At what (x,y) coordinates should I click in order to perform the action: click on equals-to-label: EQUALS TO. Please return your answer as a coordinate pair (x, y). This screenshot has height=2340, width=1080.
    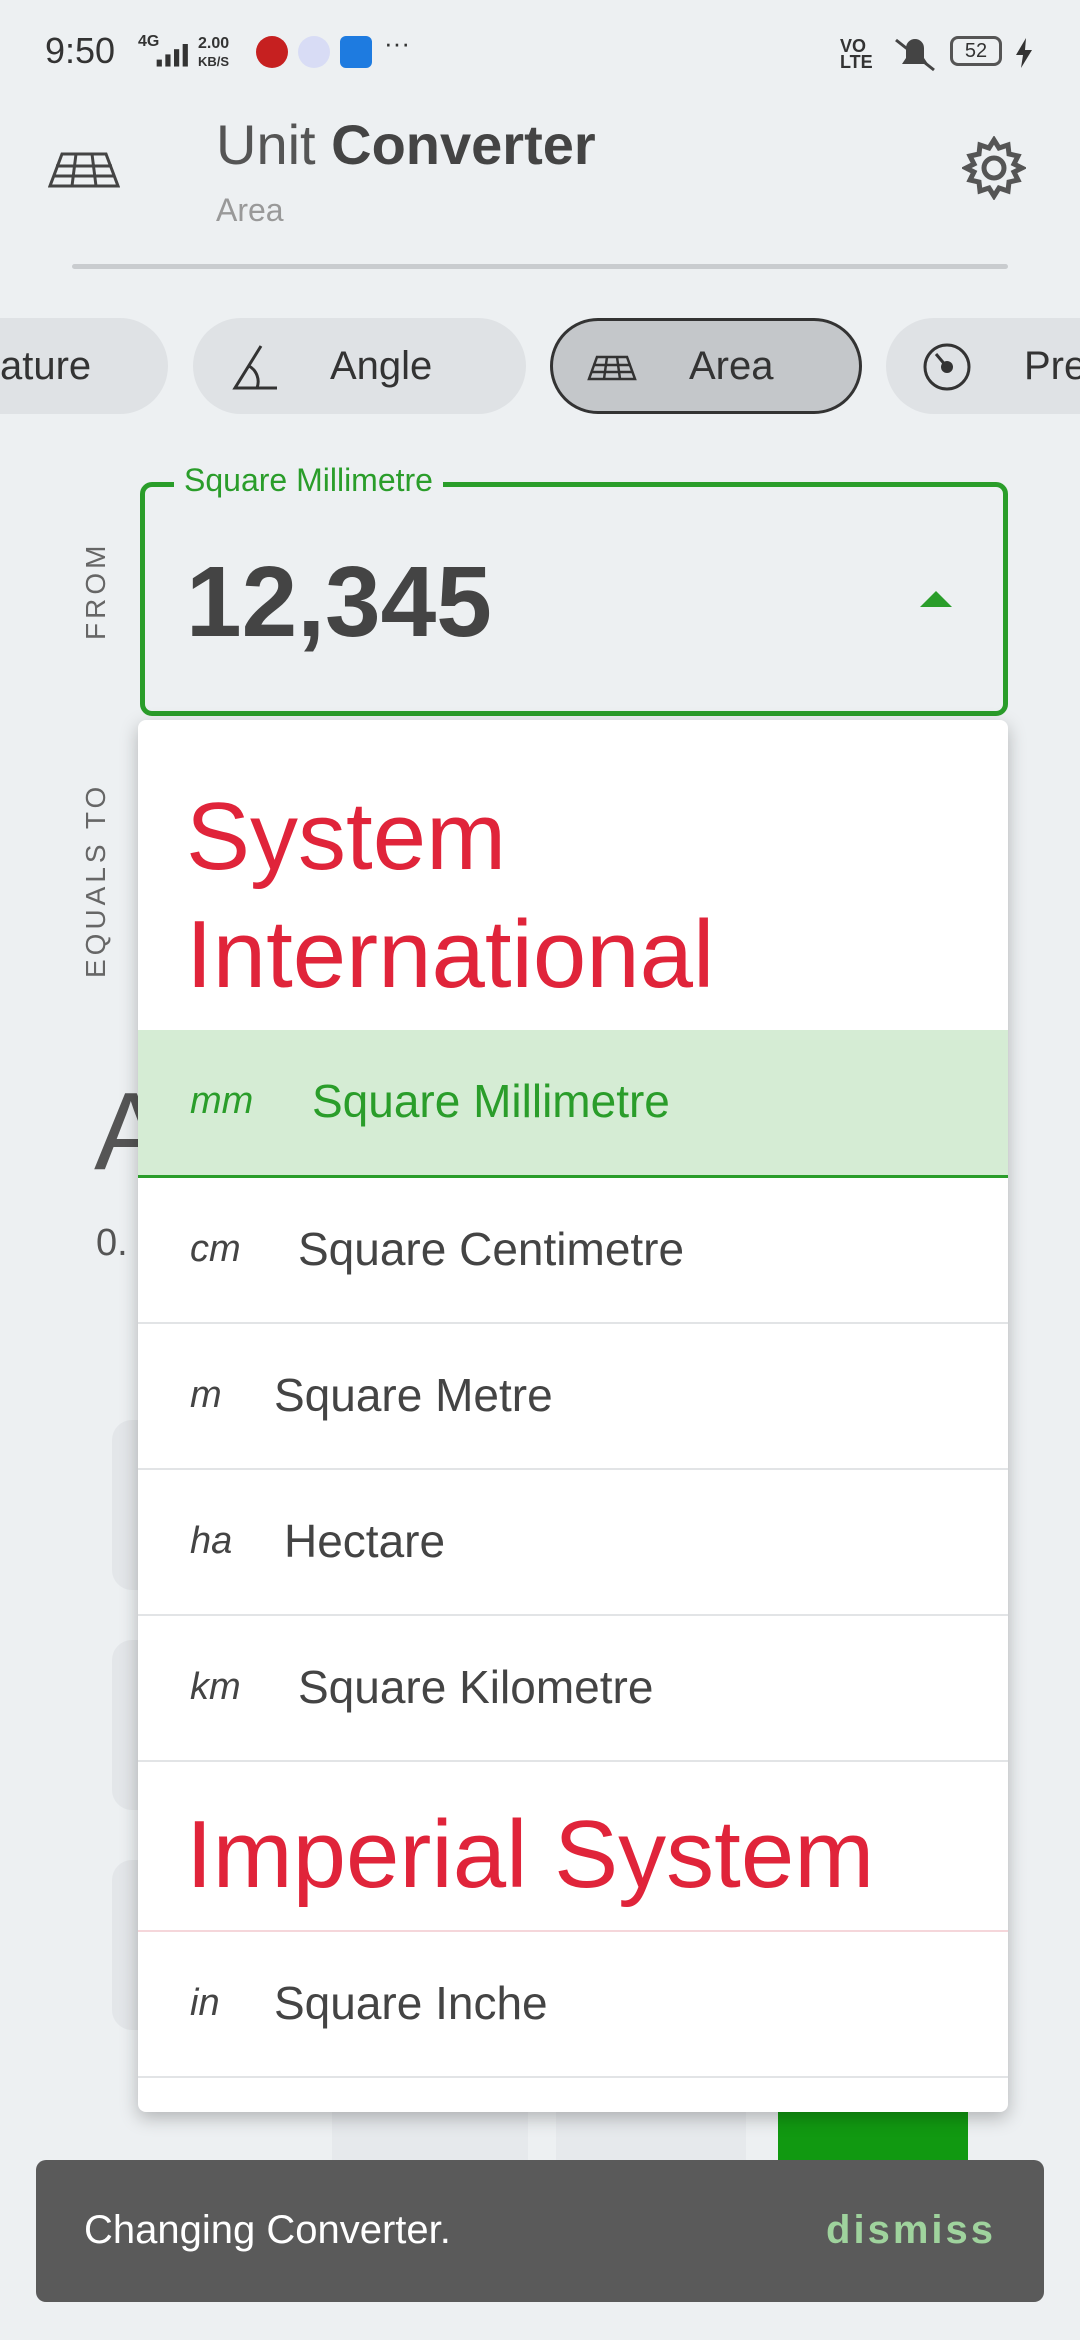
    Looking at the image, I should click on (95, 880).